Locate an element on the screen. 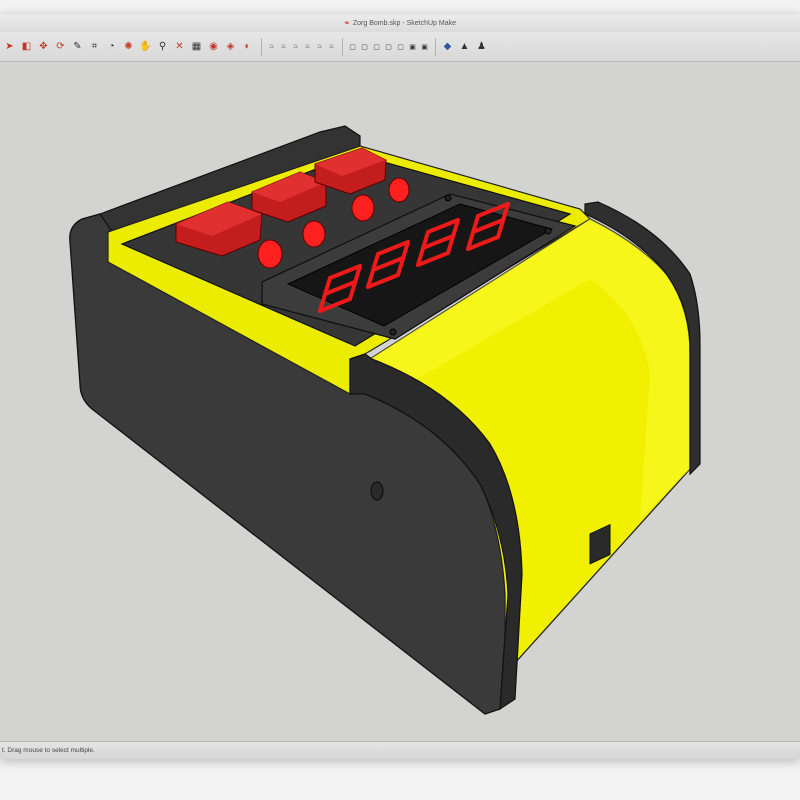  backedges-icon: ▢ is located at coordinates (364, 47).